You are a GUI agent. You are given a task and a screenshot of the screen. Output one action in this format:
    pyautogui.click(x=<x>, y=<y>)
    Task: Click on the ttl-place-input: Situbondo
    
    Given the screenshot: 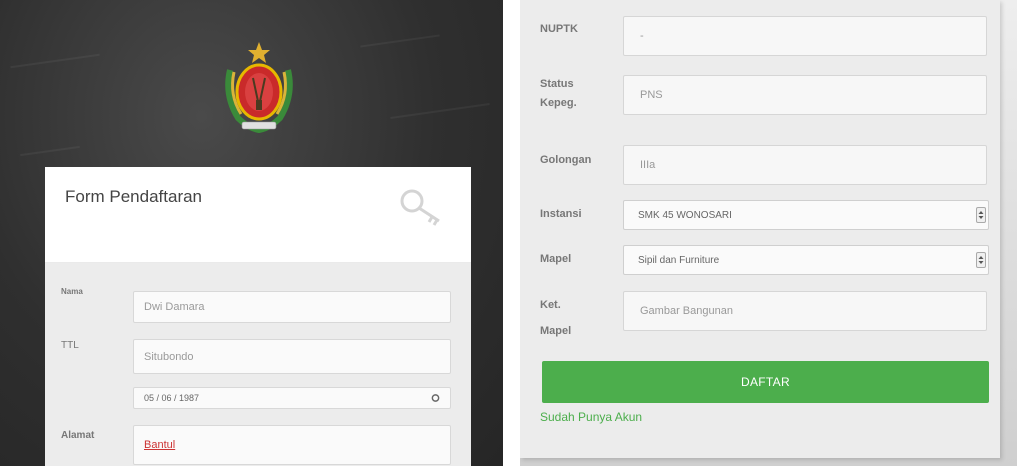 What is the action you would take?
    pyautogui.click(x=292, y=356)
    